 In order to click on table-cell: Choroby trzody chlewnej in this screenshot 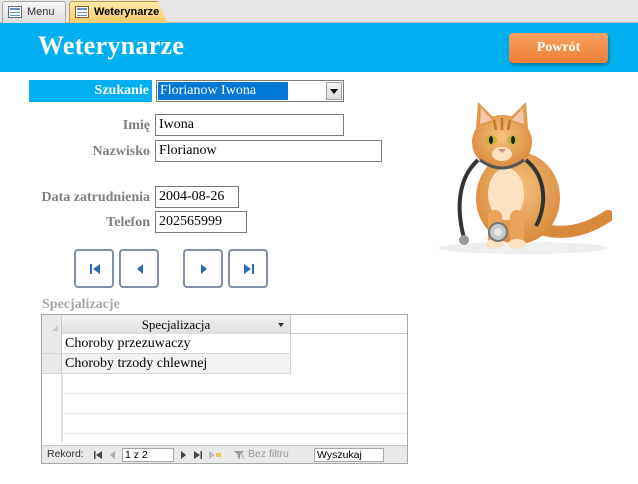, I will do `click(176, 364)`.